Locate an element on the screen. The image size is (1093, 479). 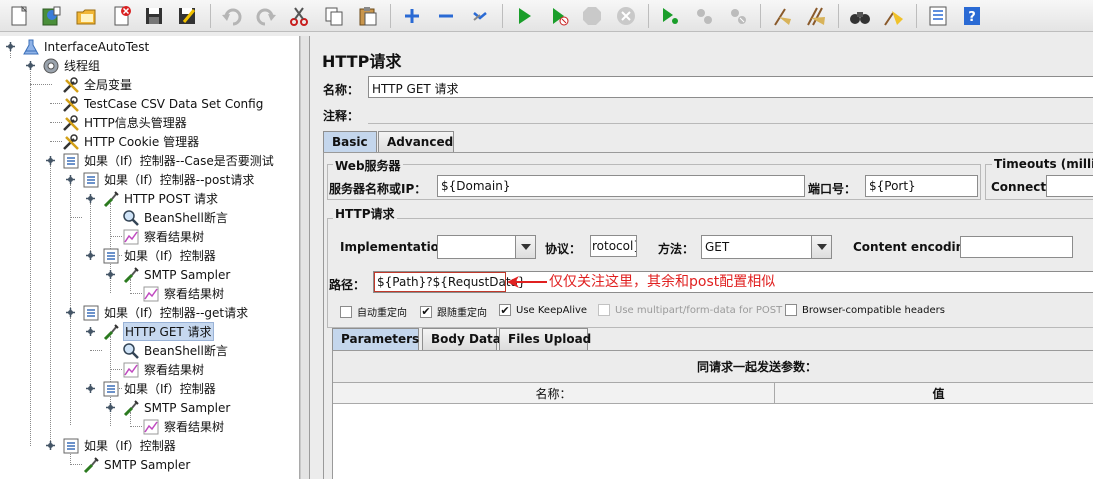
col-name-header: 名称： is located at coordinates (554, 393).